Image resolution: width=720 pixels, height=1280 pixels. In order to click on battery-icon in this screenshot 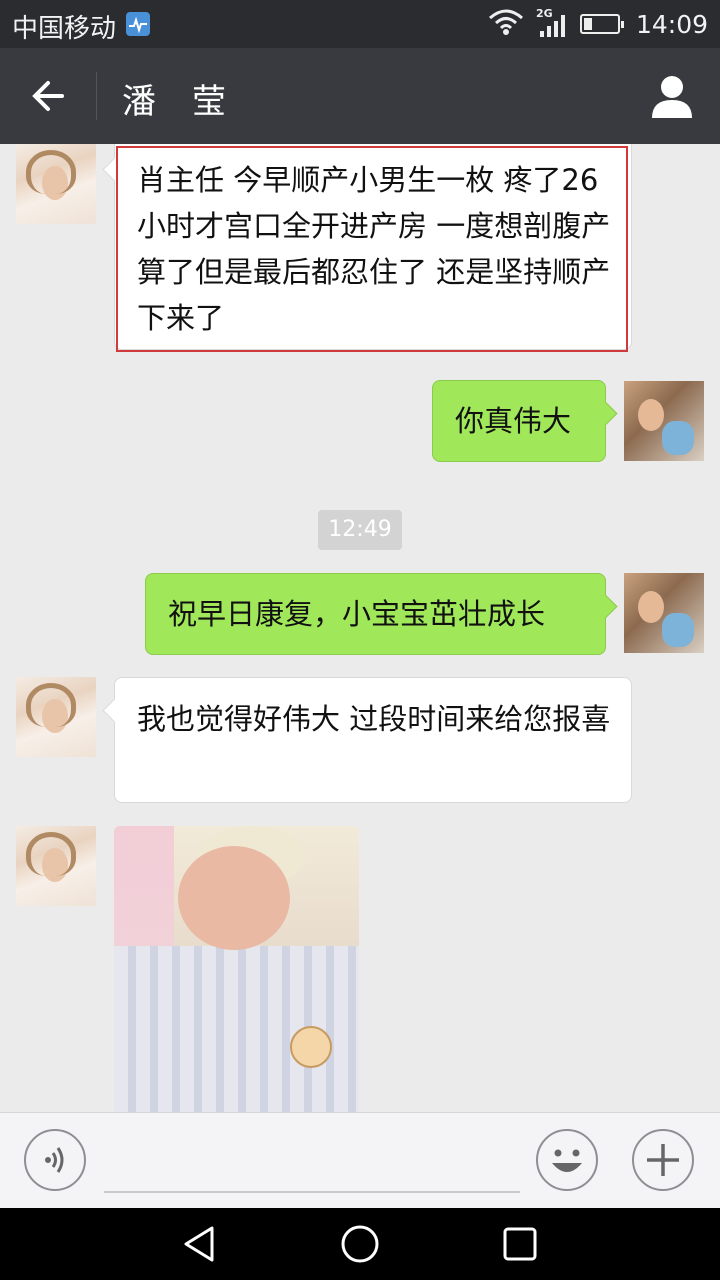, I will do `click(601, 24)`.